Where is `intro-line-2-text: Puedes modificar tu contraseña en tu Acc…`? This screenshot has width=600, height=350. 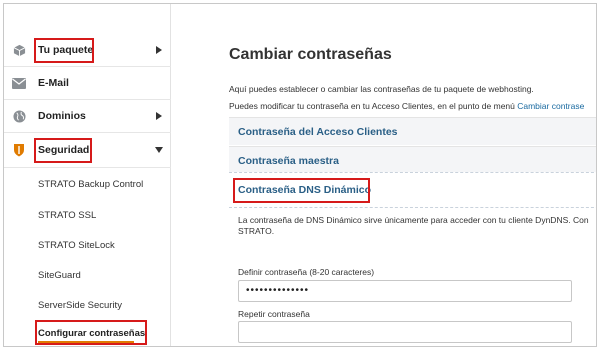
intro-line-2-text: Puedes modificar tu contraseña en tu Acc… is located at coordinates (373, 106).